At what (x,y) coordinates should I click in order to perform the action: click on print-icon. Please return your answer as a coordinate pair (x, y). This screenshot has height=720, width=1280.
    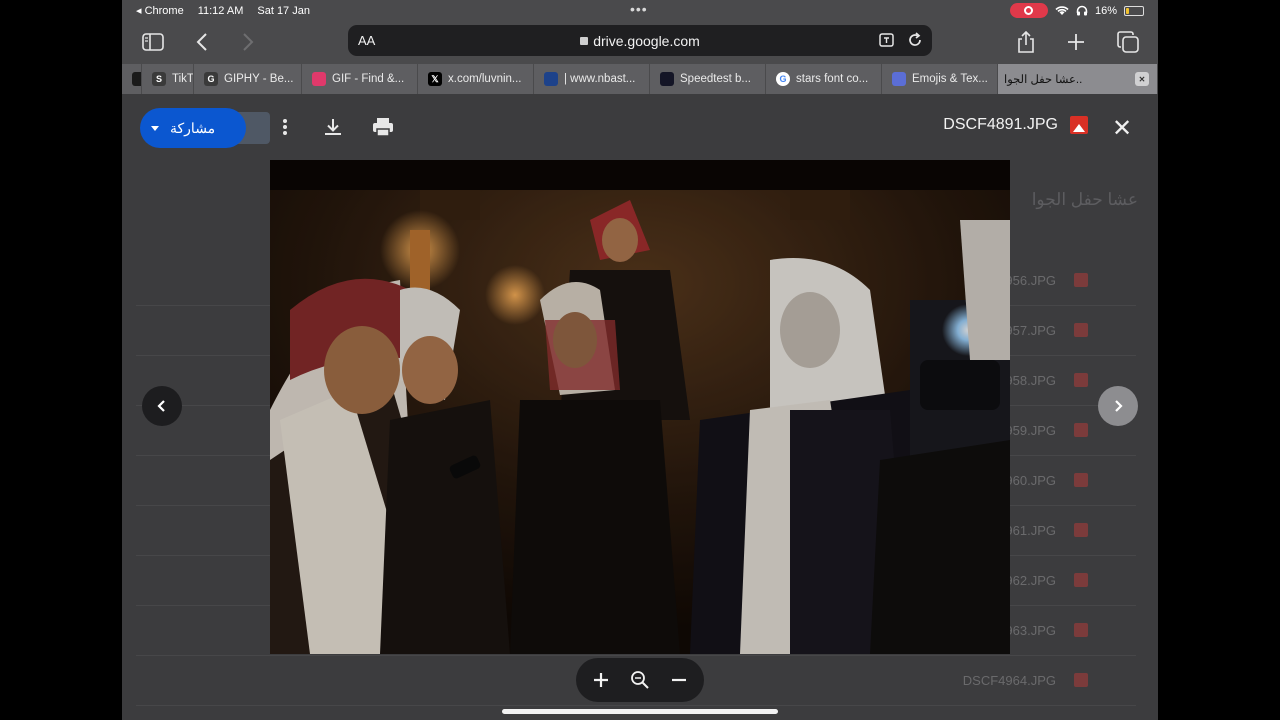
    Looking at the image, I should click on (383, 127).